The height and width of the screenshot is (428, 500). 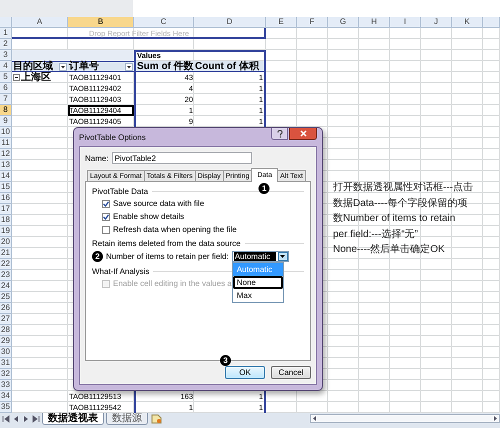 I want to click on help-icon, so click(x=279, y=134).